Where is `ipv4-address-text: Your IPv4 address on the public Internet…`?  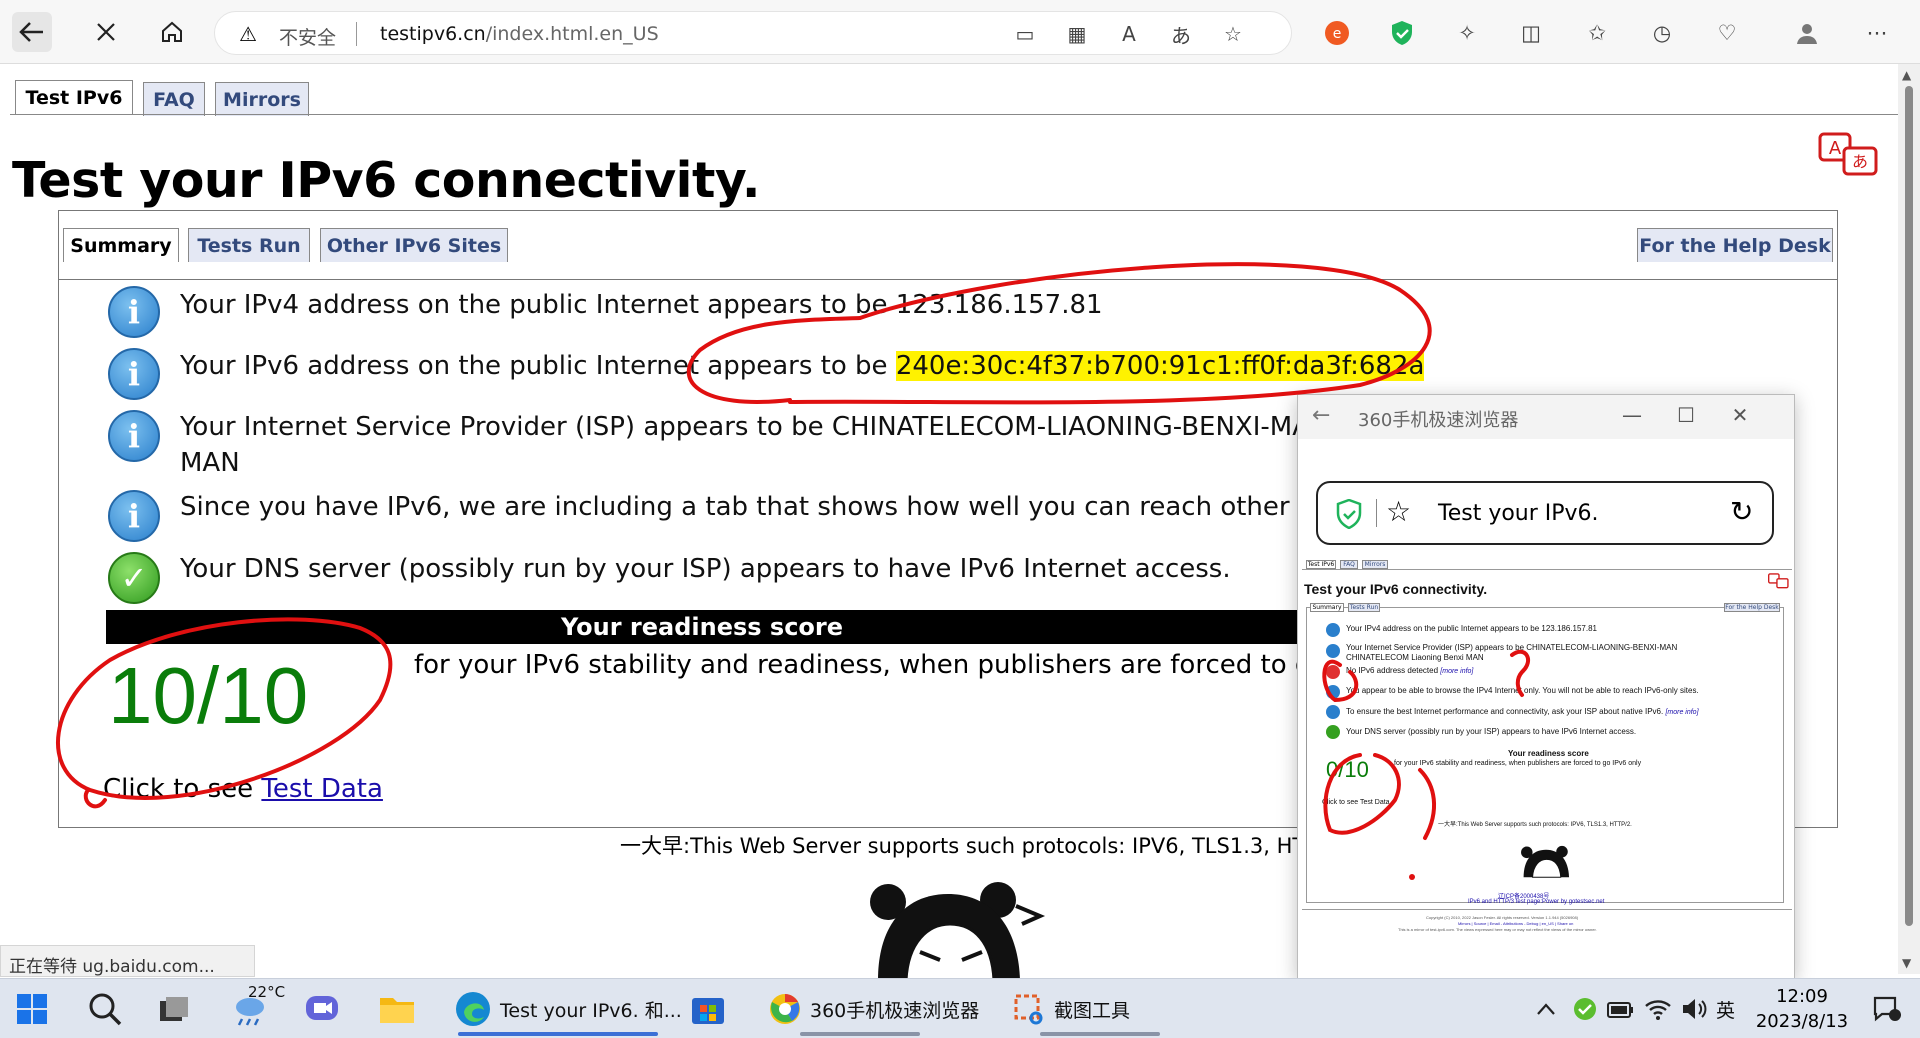
ipv4-address-text: Your IPv4 address on the public Internet… is located at coordinates (641, 305).